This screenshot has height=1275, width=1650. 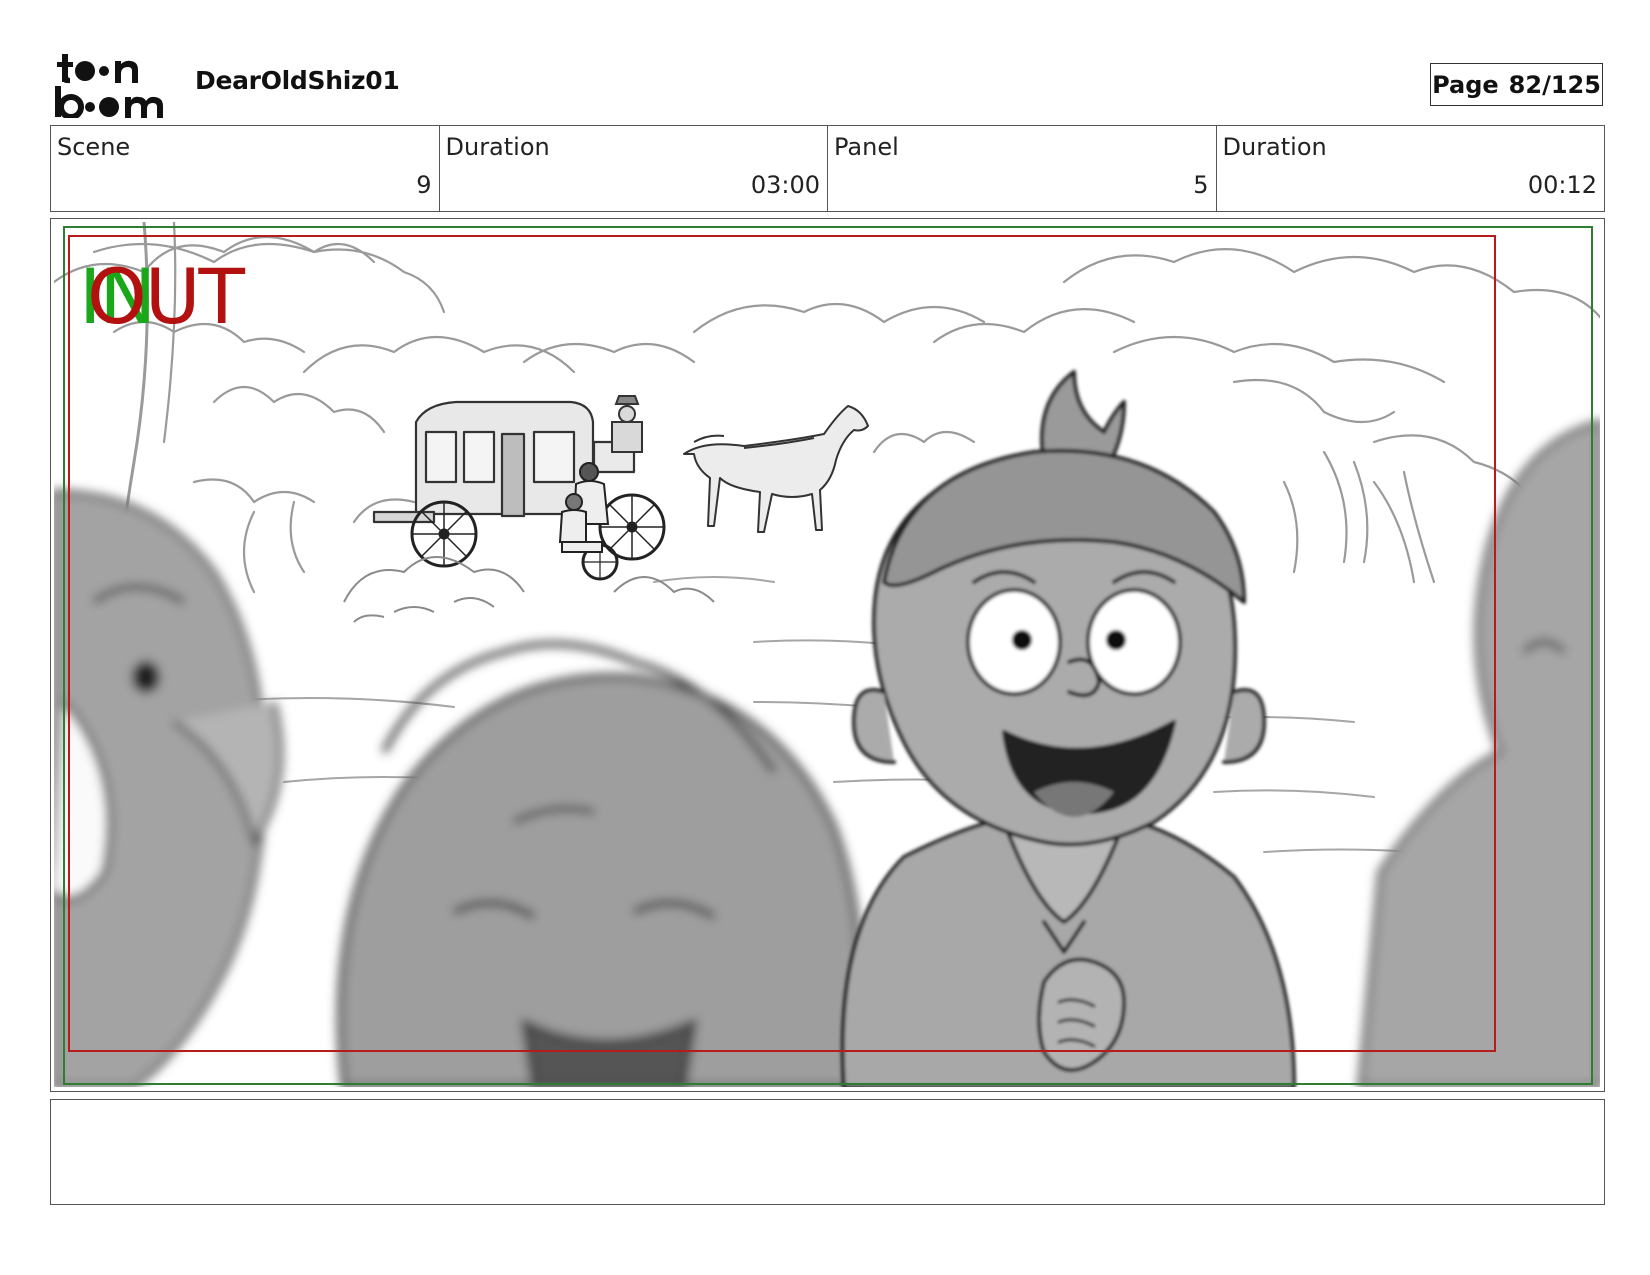 What do you see at coordinates (1411, 168) in the screenshot?
I see `panel-duration-cell: Duration 00:12` at bounding box center [1411, 168].